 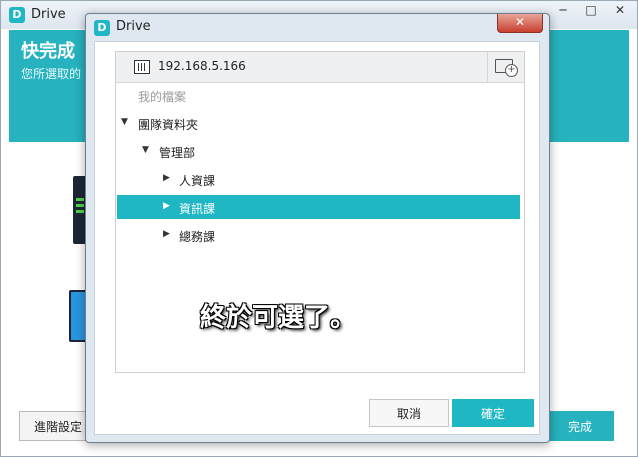 What do you see at coordinates (511, 70) in the screenshot?
I see `plus-icon: +` at bounding box center [511, 70].